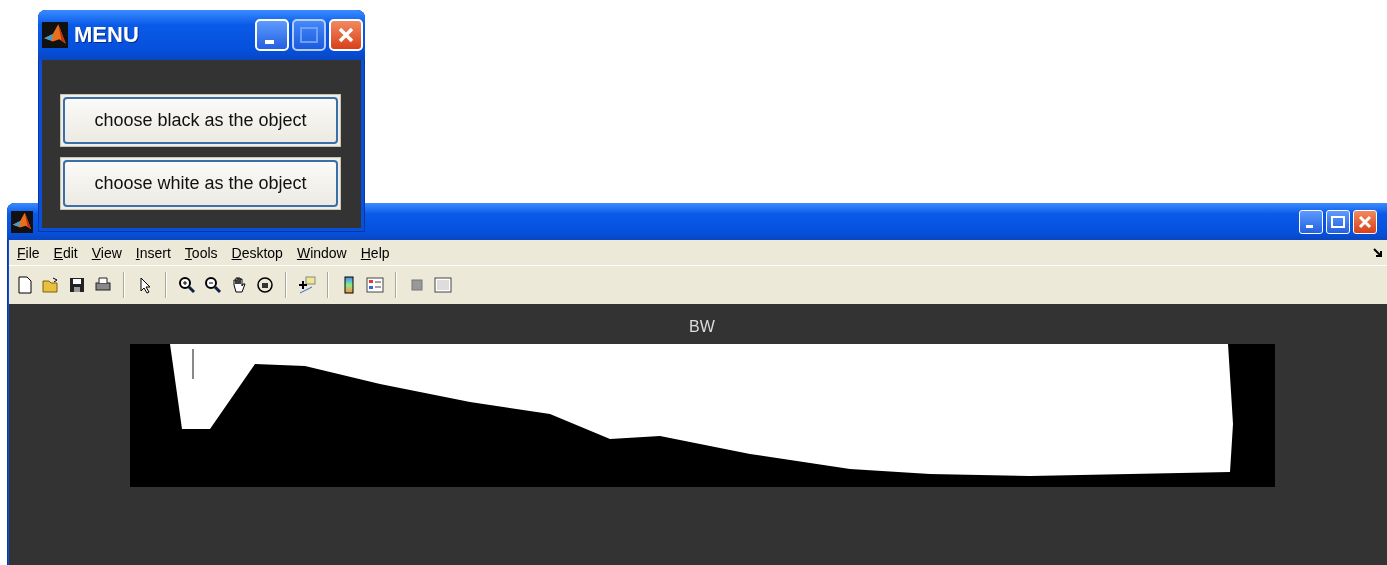  What do you see at coordinates (321, 252) in the screenshot?
I see `menu-item: Window` at bounding box center [321, 252].